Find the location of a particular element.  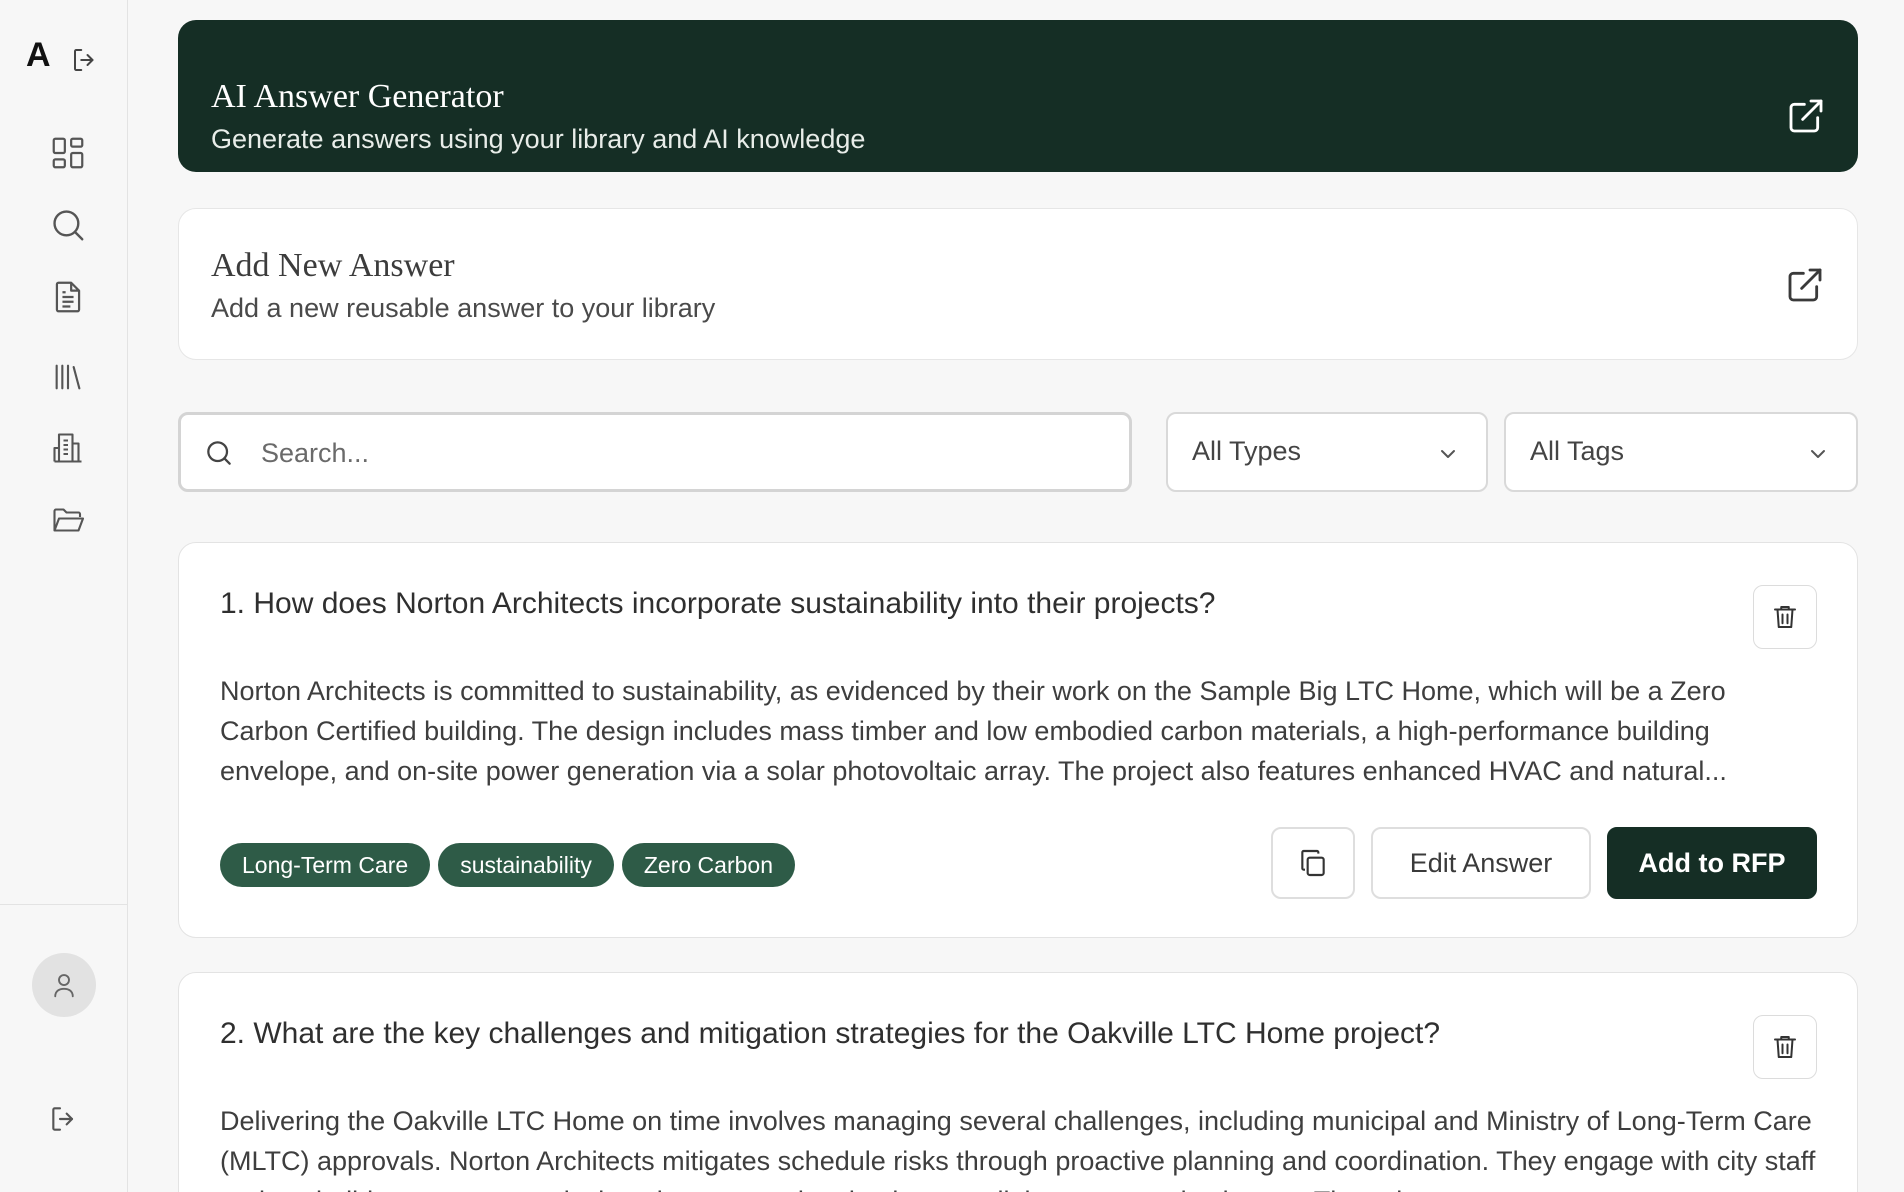

logout-icon is located at coordinates (64, 1119).